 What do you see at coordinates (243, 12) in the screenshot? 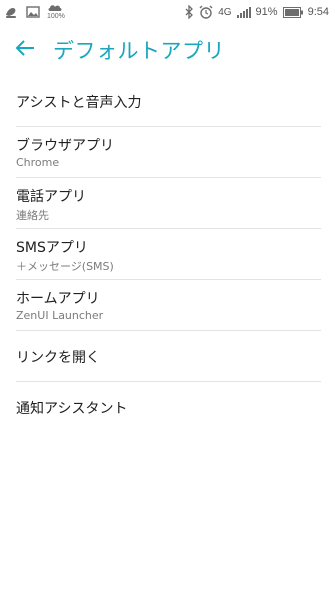
I see `signal-icon` at bounding box center [243, 12].